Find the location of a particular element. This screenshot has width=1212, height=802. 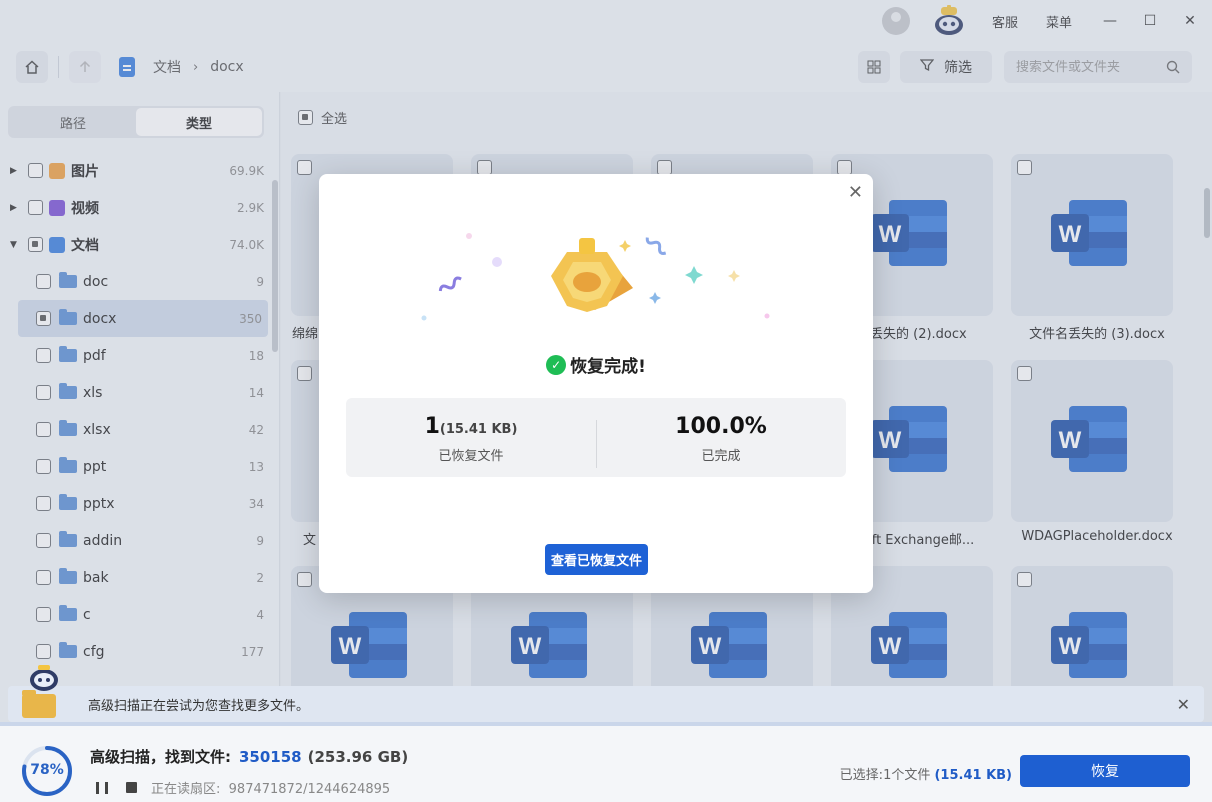

scan-notice: 高级扫描正在尝试为您查找更多文件。 ✕ is located at coordinates (606, 693).